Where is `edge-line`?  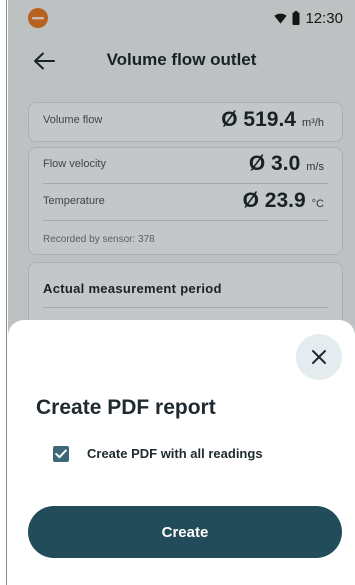
edge-line is located at coordinates (6, 292).